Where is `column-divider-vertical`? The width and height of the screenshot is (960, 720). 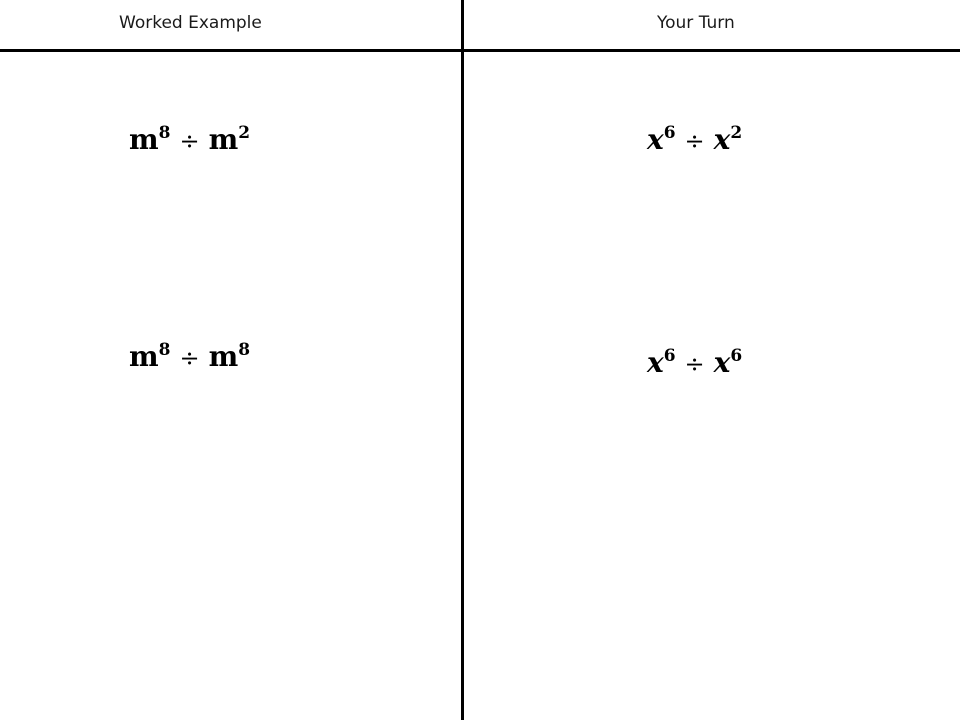
column-divider-vertical is located at coordinates (462, 360).